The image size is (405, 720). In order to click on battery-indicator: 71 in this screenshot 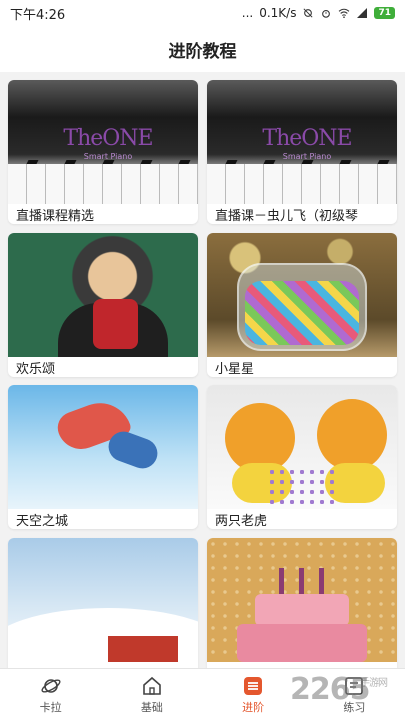, I will do `click(384, 13)`.